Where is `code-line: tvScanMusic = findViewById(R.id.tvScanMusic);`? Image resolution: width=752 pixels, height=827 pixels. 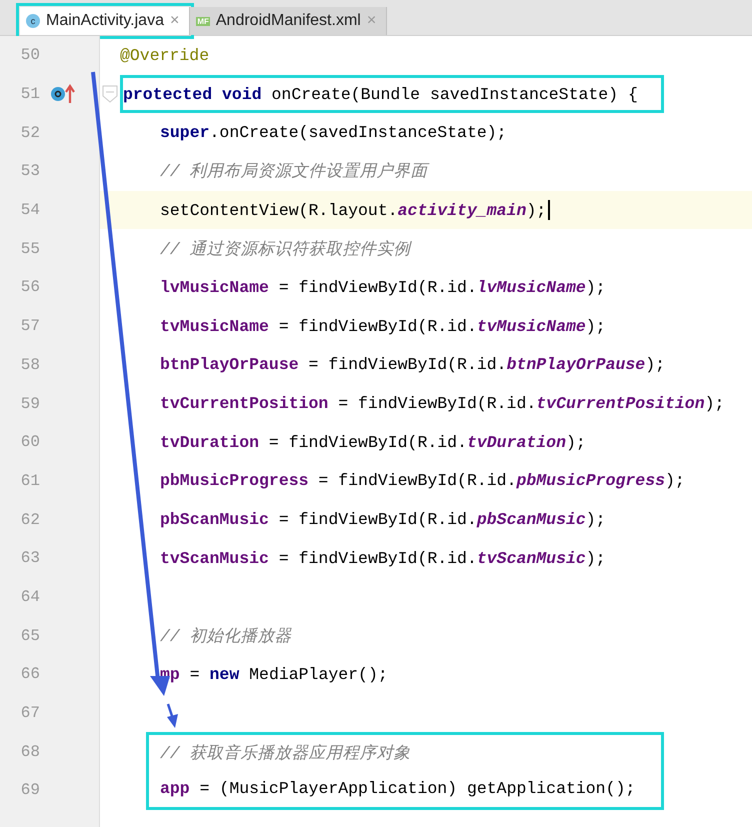 code-line: tvScanMusic = findViewById(R.id.tvScanMusic); is located at coordinates (383, 558).